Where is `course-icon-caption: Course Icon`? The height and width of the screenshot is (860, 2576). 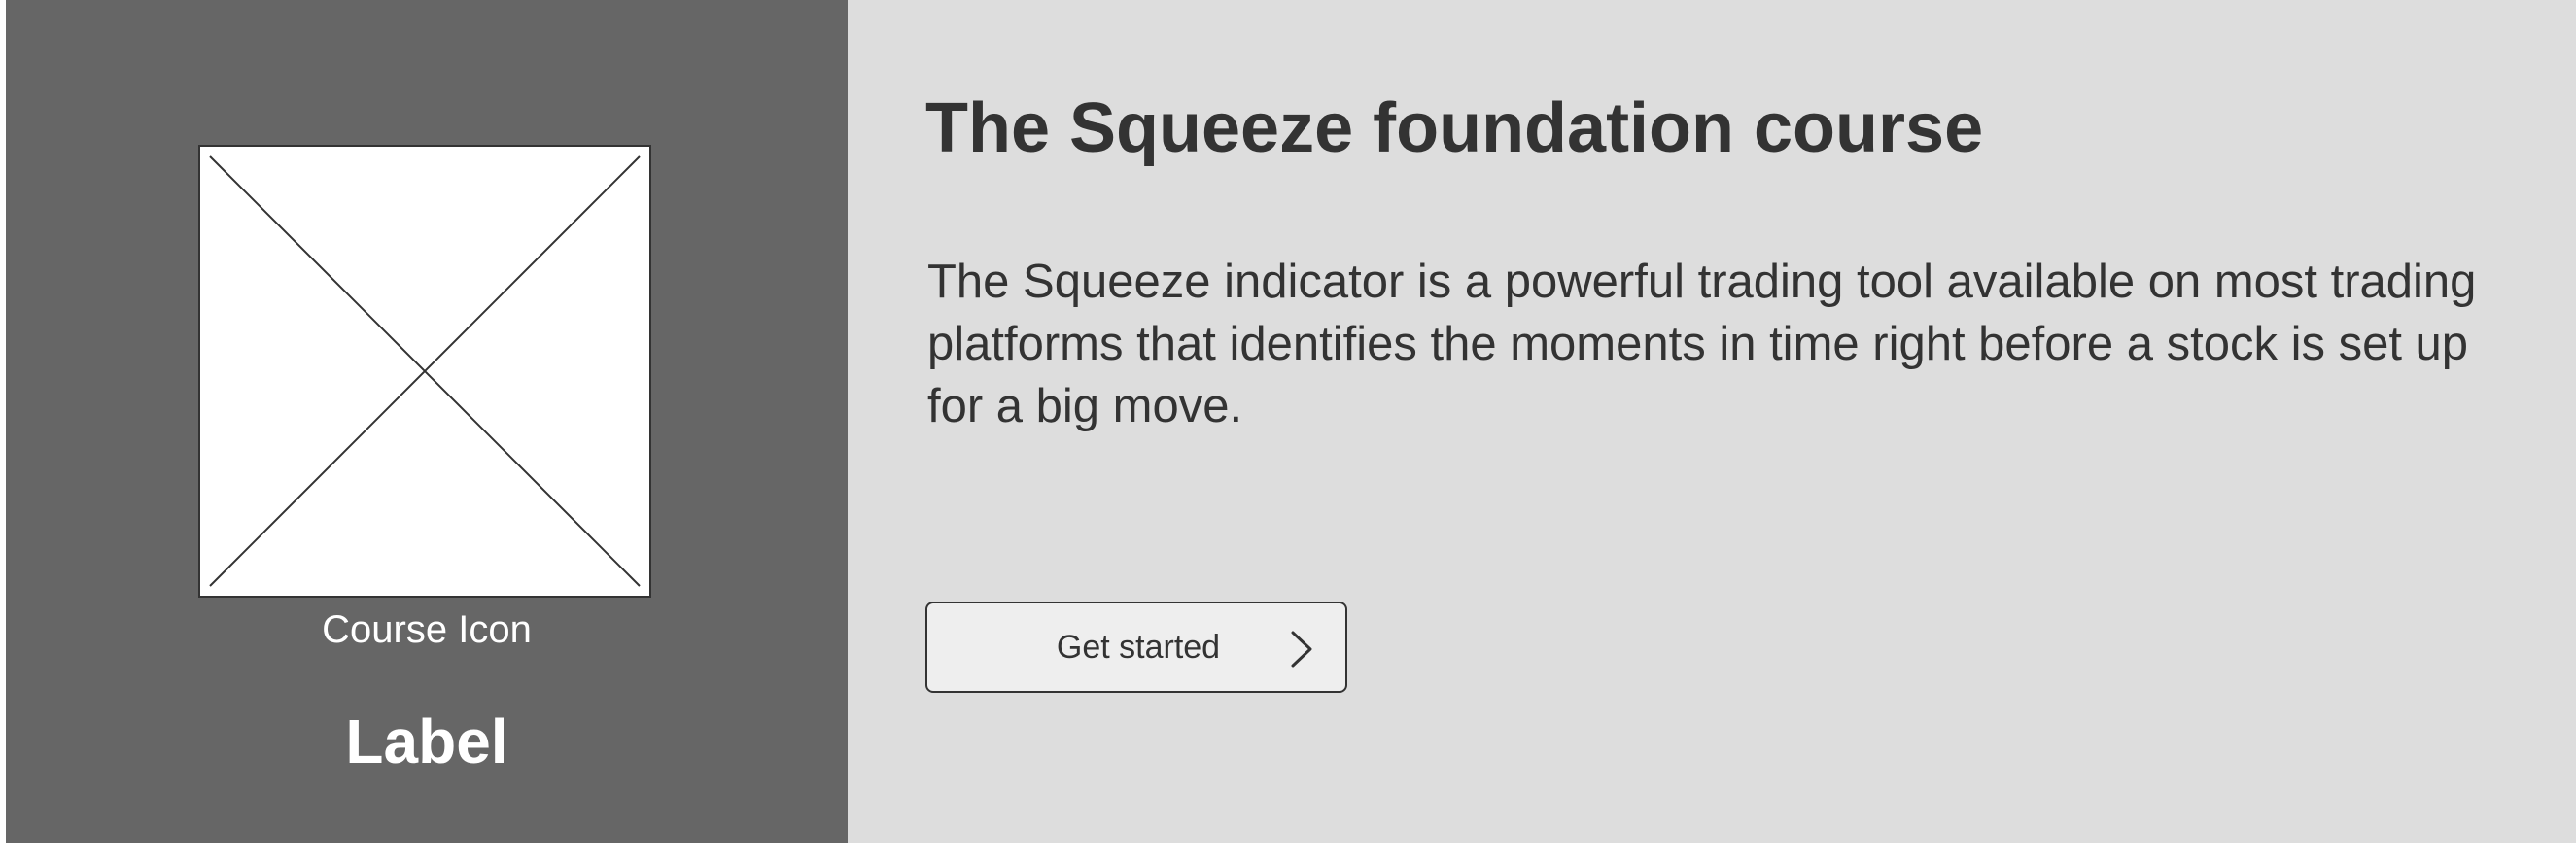
course-icon-caption: Course Icon is located at coordinates (427, 630).